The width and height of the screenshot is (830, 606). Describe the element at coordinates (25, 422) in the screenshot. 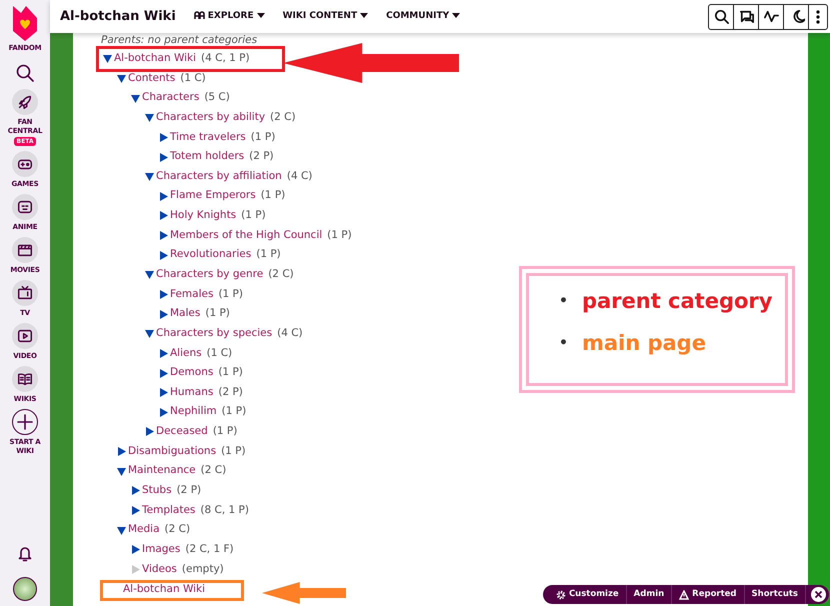

I see `plus-icon` at that location.